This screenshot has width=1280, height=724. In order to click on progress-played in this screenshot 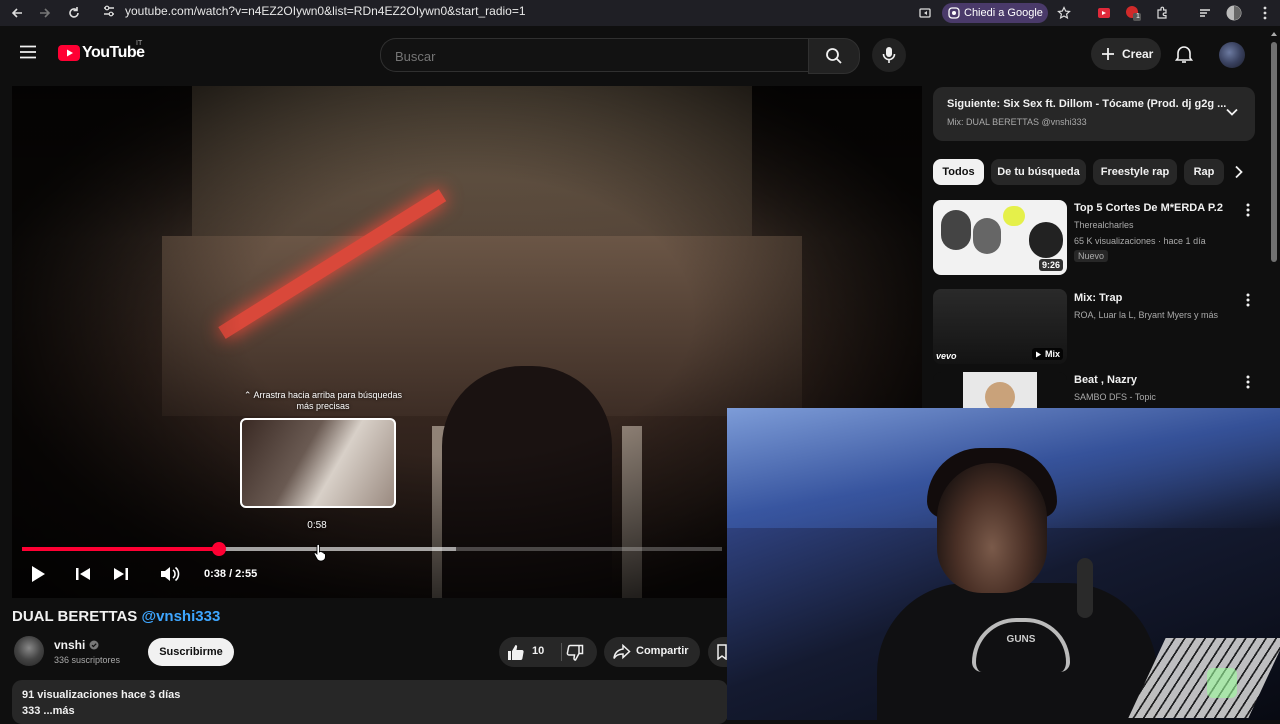, I will do `click(120, 549)`.